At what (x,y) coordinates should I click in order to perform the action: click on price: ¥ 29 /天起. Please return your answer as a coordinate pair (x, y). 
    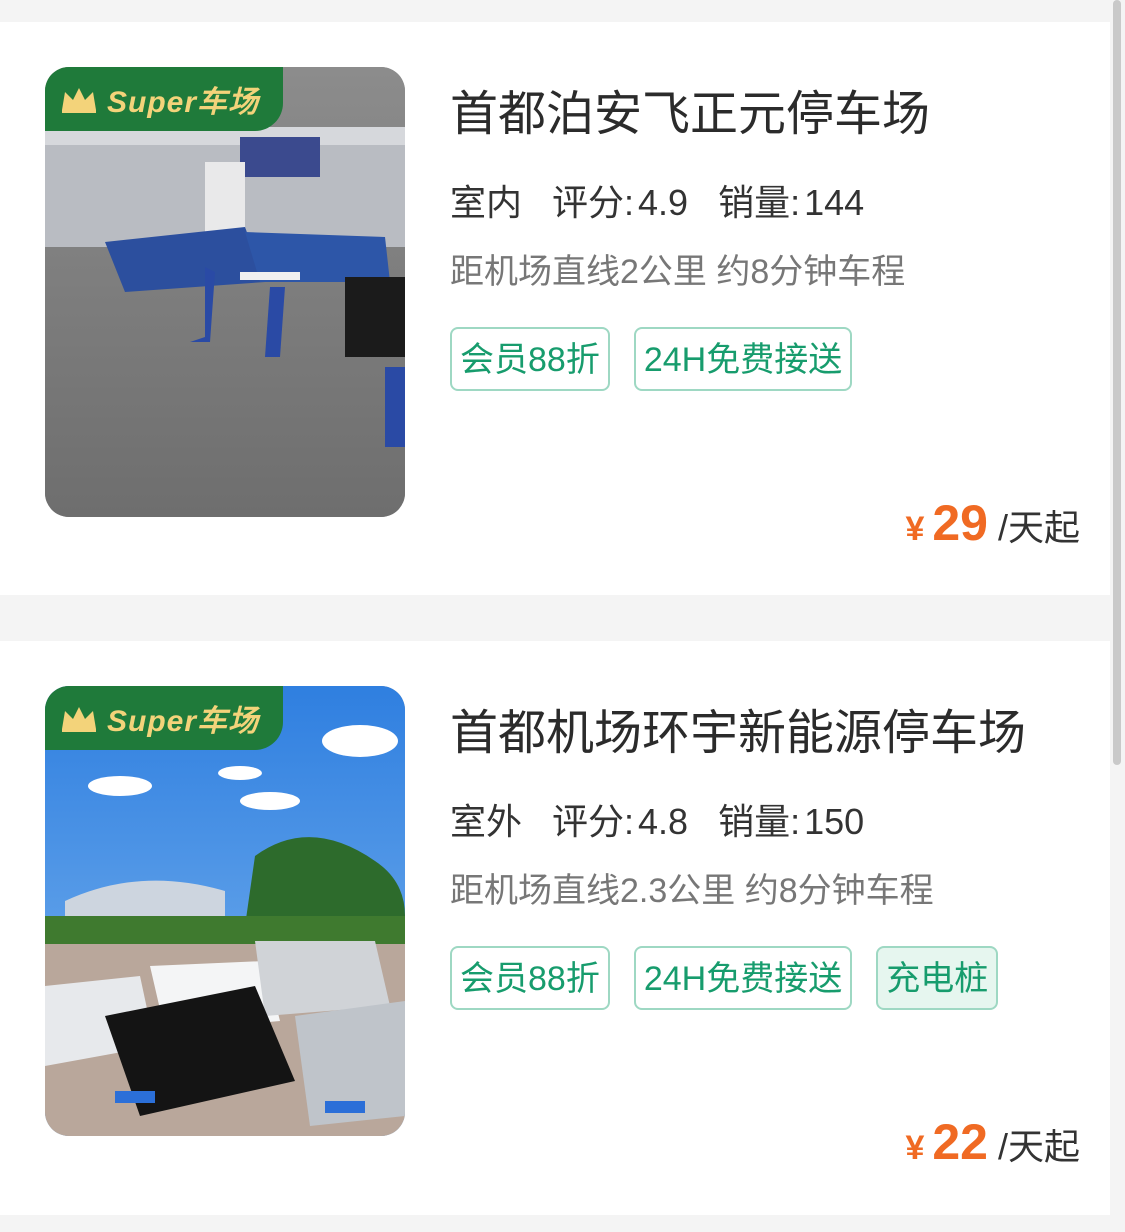
    Looking at the image, I should click on (992, 523).